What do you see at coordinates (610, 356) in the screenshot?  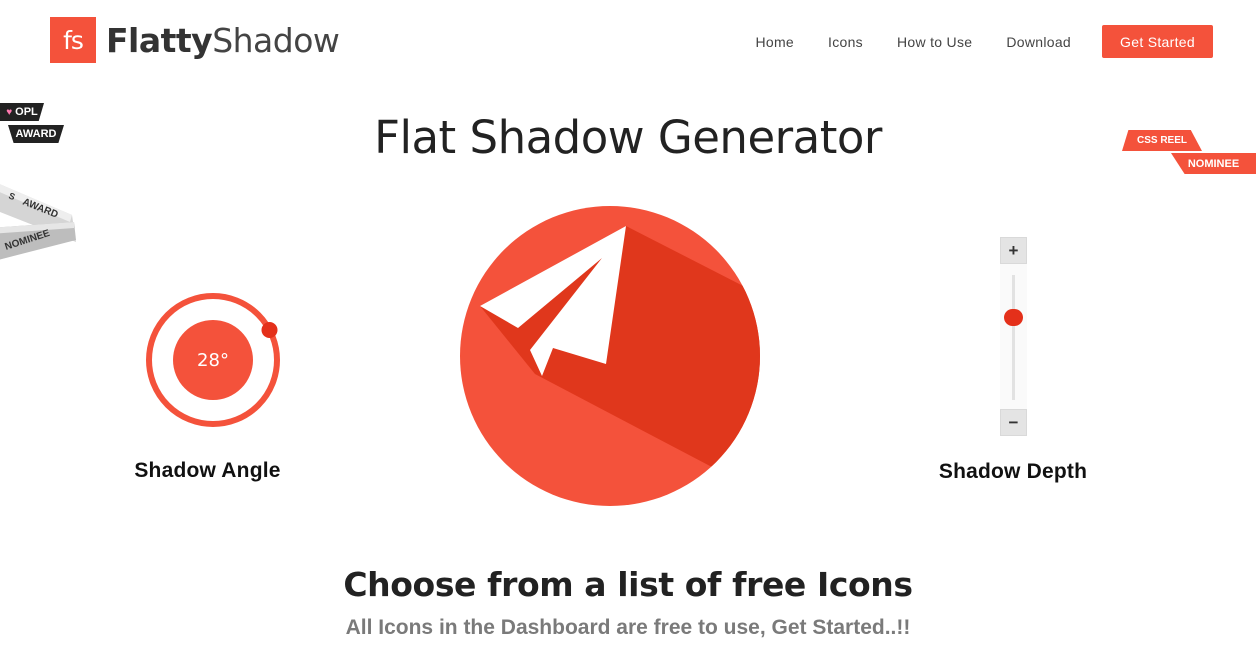 I see `icon-preview` at bounding box center [610, 356].